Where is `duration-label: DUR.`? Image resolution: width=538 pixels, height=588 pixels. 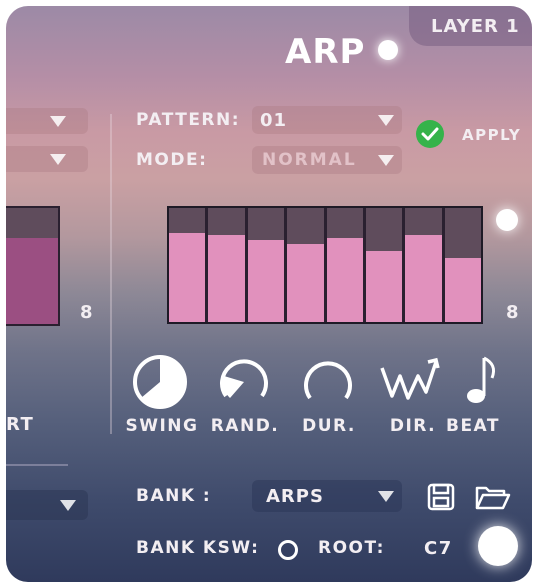 duration-label: DUR. is located at coordinates (329, 426).